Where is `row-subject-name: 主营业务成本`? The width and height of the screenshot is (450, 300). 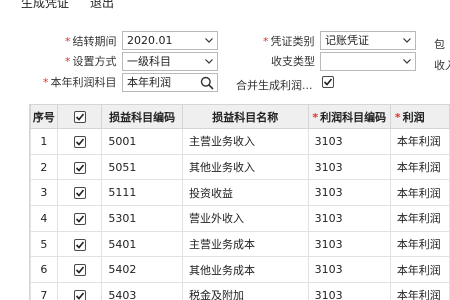
row-subject-name: 主营业务成本 is located at coordinates (245, 244).